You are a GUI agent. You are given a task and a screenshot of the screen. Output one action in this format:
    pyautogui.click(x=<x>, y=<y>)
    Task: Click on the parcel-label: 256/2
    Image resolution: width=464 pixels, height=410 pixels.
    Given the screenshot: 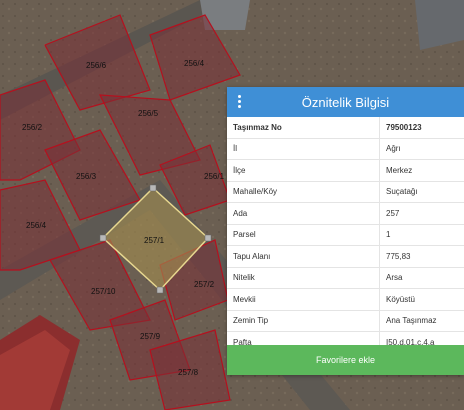 What is the action you would take?
    pyautogui.click(x=32, y=127)
    